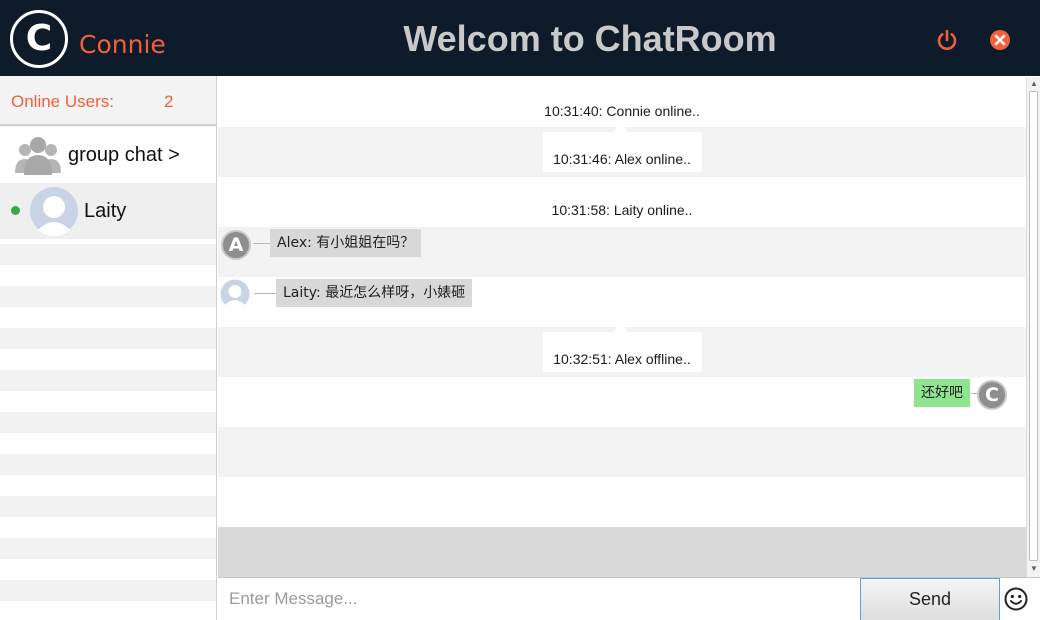  What do you see at coordinates (54, 211) in the screenshot?
I see `avatar-icon` at bounding box center [54, 211].